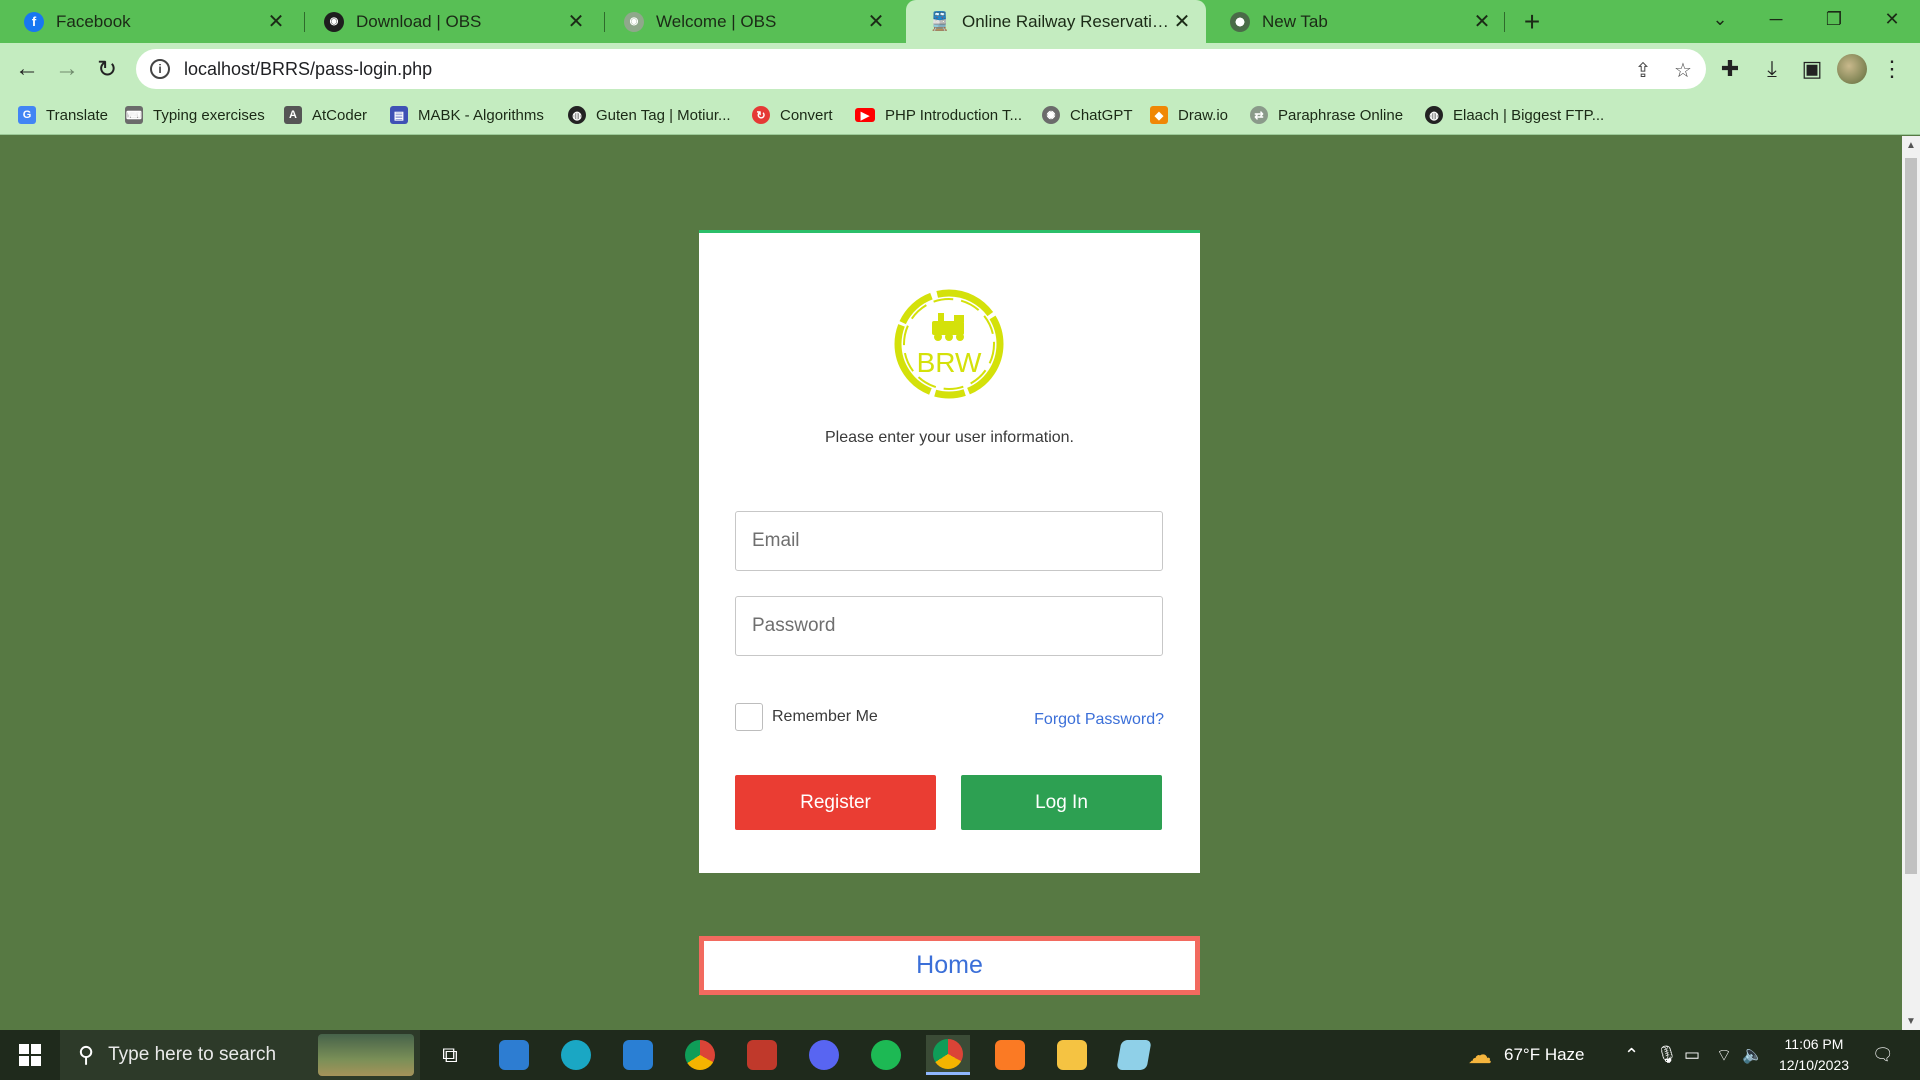 The width and height of the screenshot is (1920, 1080). I want to click on home-link: Home, so click(949, 965).